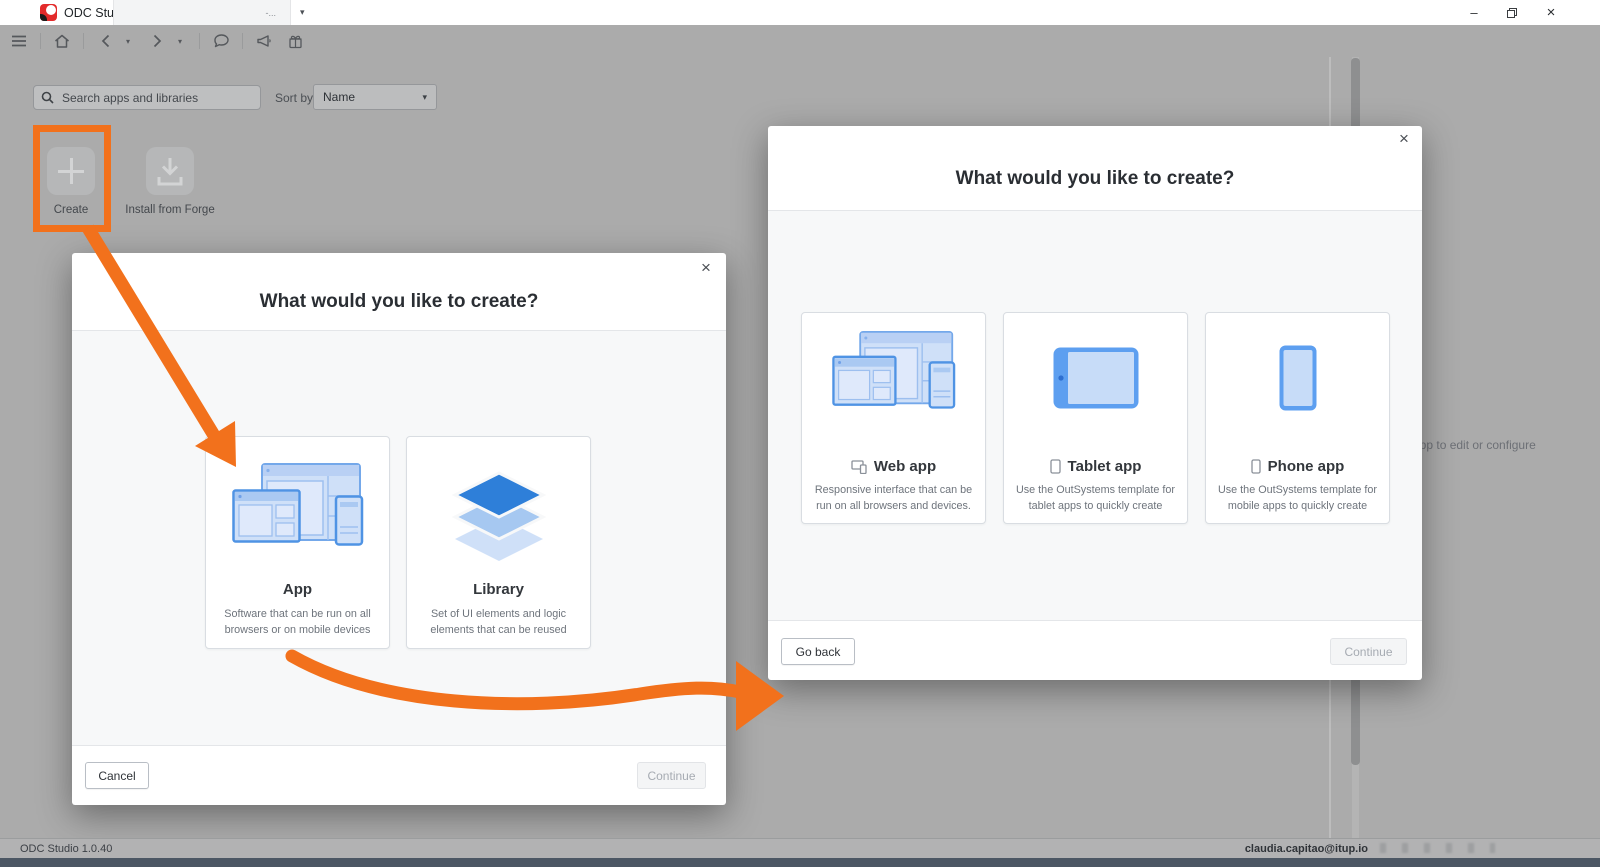 This screenshot has width=1600, height=867. What do you see at coordinates (1474, 445) in the screenshot?
I see `background-hint-text: app to edit or configure` at bounding box center [1474, 445].